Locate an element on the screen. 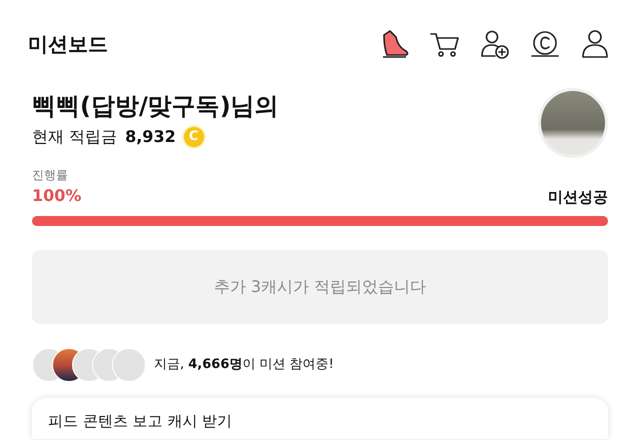 The height and width of the screenshot is (440, 640). points-value: 8,932 is located at coordinates (150, 137).